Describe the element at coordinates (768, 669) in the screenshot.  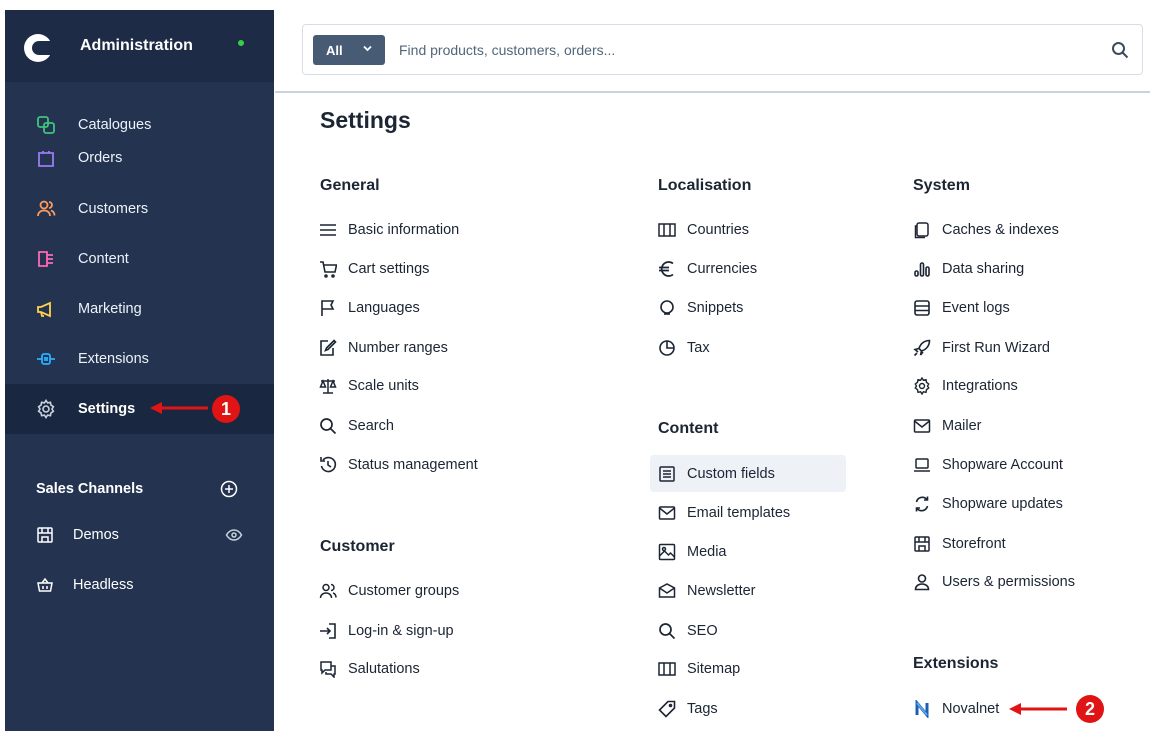
I see `settings-item-sitemap: Sitemap` at that location.